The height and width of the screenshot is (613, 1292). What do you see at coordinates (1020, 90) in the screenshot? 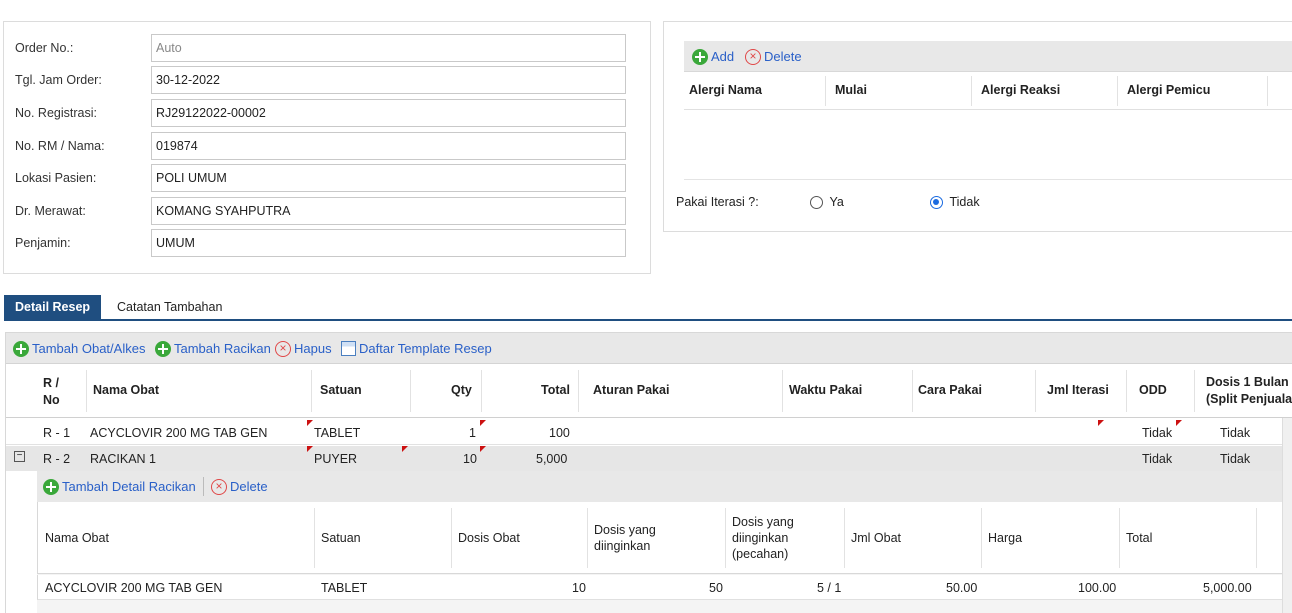
I see `col-alergi-reaksi: Alergi Reaksi` at bounding box center [1020, 90].